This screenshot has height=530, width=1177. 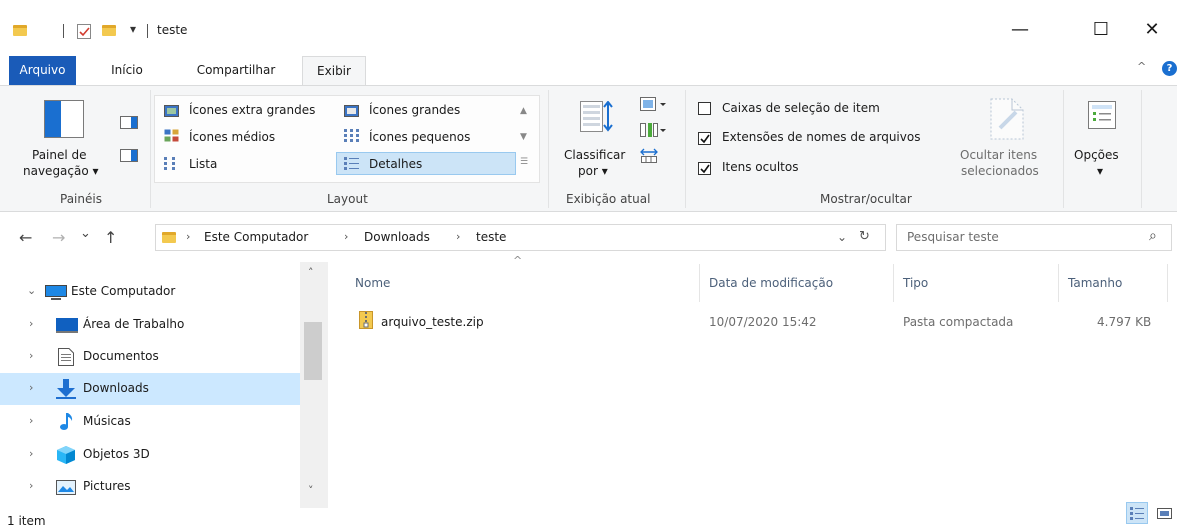 I want to click on preview-pane-icon, so click(x=129, y=122).